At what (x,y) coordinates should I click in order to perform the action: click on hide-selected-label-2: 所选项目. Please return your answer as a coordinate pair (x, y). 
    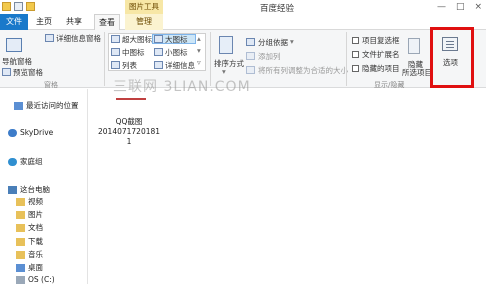
    Looking at the image, I should click on (417, 72).